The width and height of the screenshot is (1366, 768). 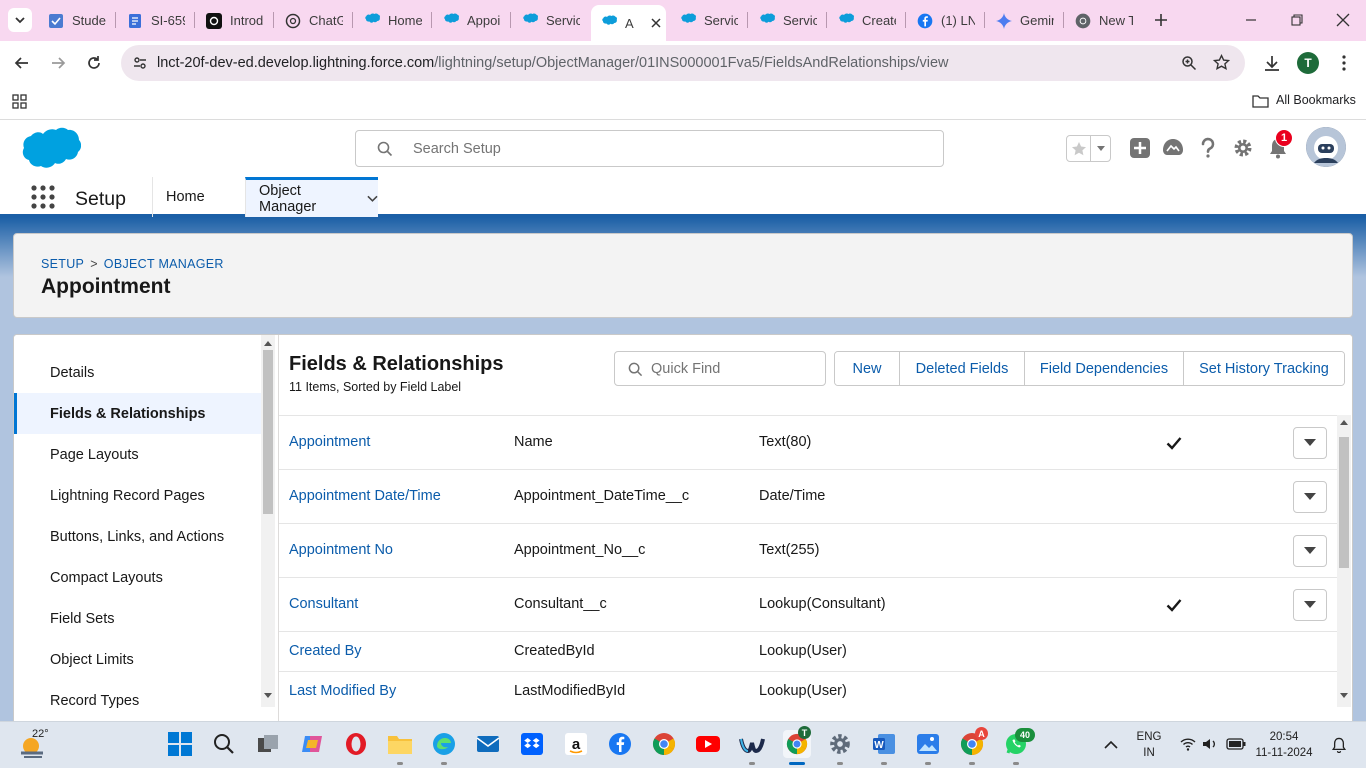 I want to click on taskbar-edge, so click(x=444, y=744).